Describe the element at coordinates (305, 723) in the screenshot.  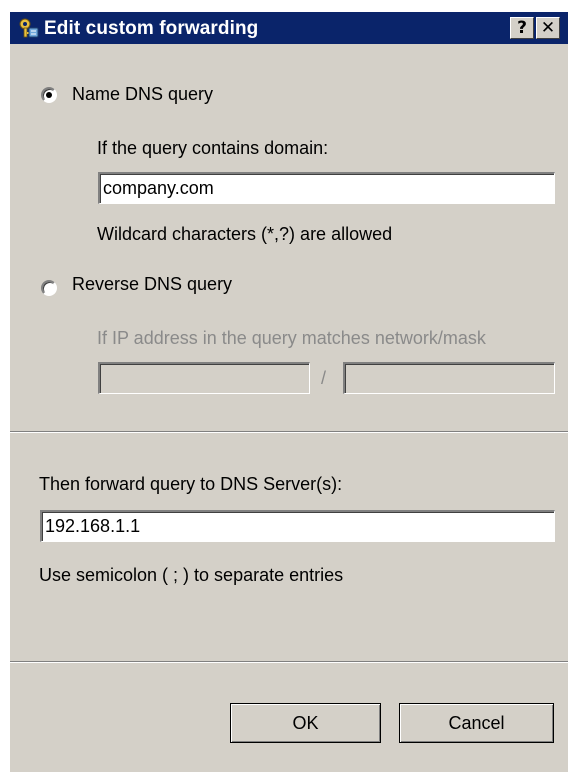
I see `ok-button: OK` at that location.